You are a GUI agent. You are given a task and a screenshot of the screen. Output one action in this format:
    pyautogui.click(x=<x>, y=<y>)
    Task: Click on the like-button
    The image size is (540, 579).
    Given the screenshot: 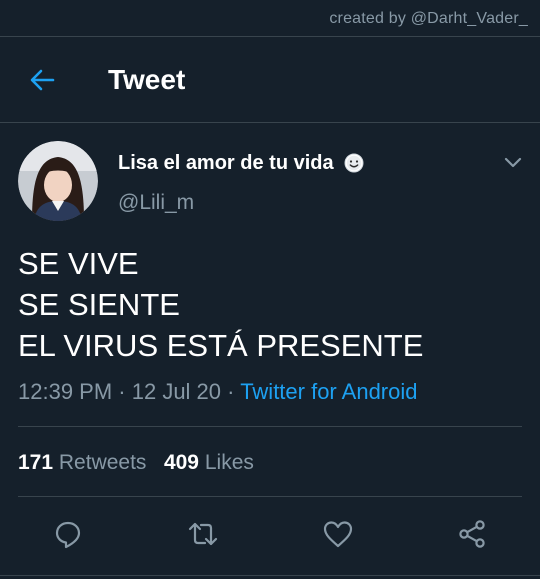 What is the action you would take?
    pyautogui.click(x=338, y=534)
    